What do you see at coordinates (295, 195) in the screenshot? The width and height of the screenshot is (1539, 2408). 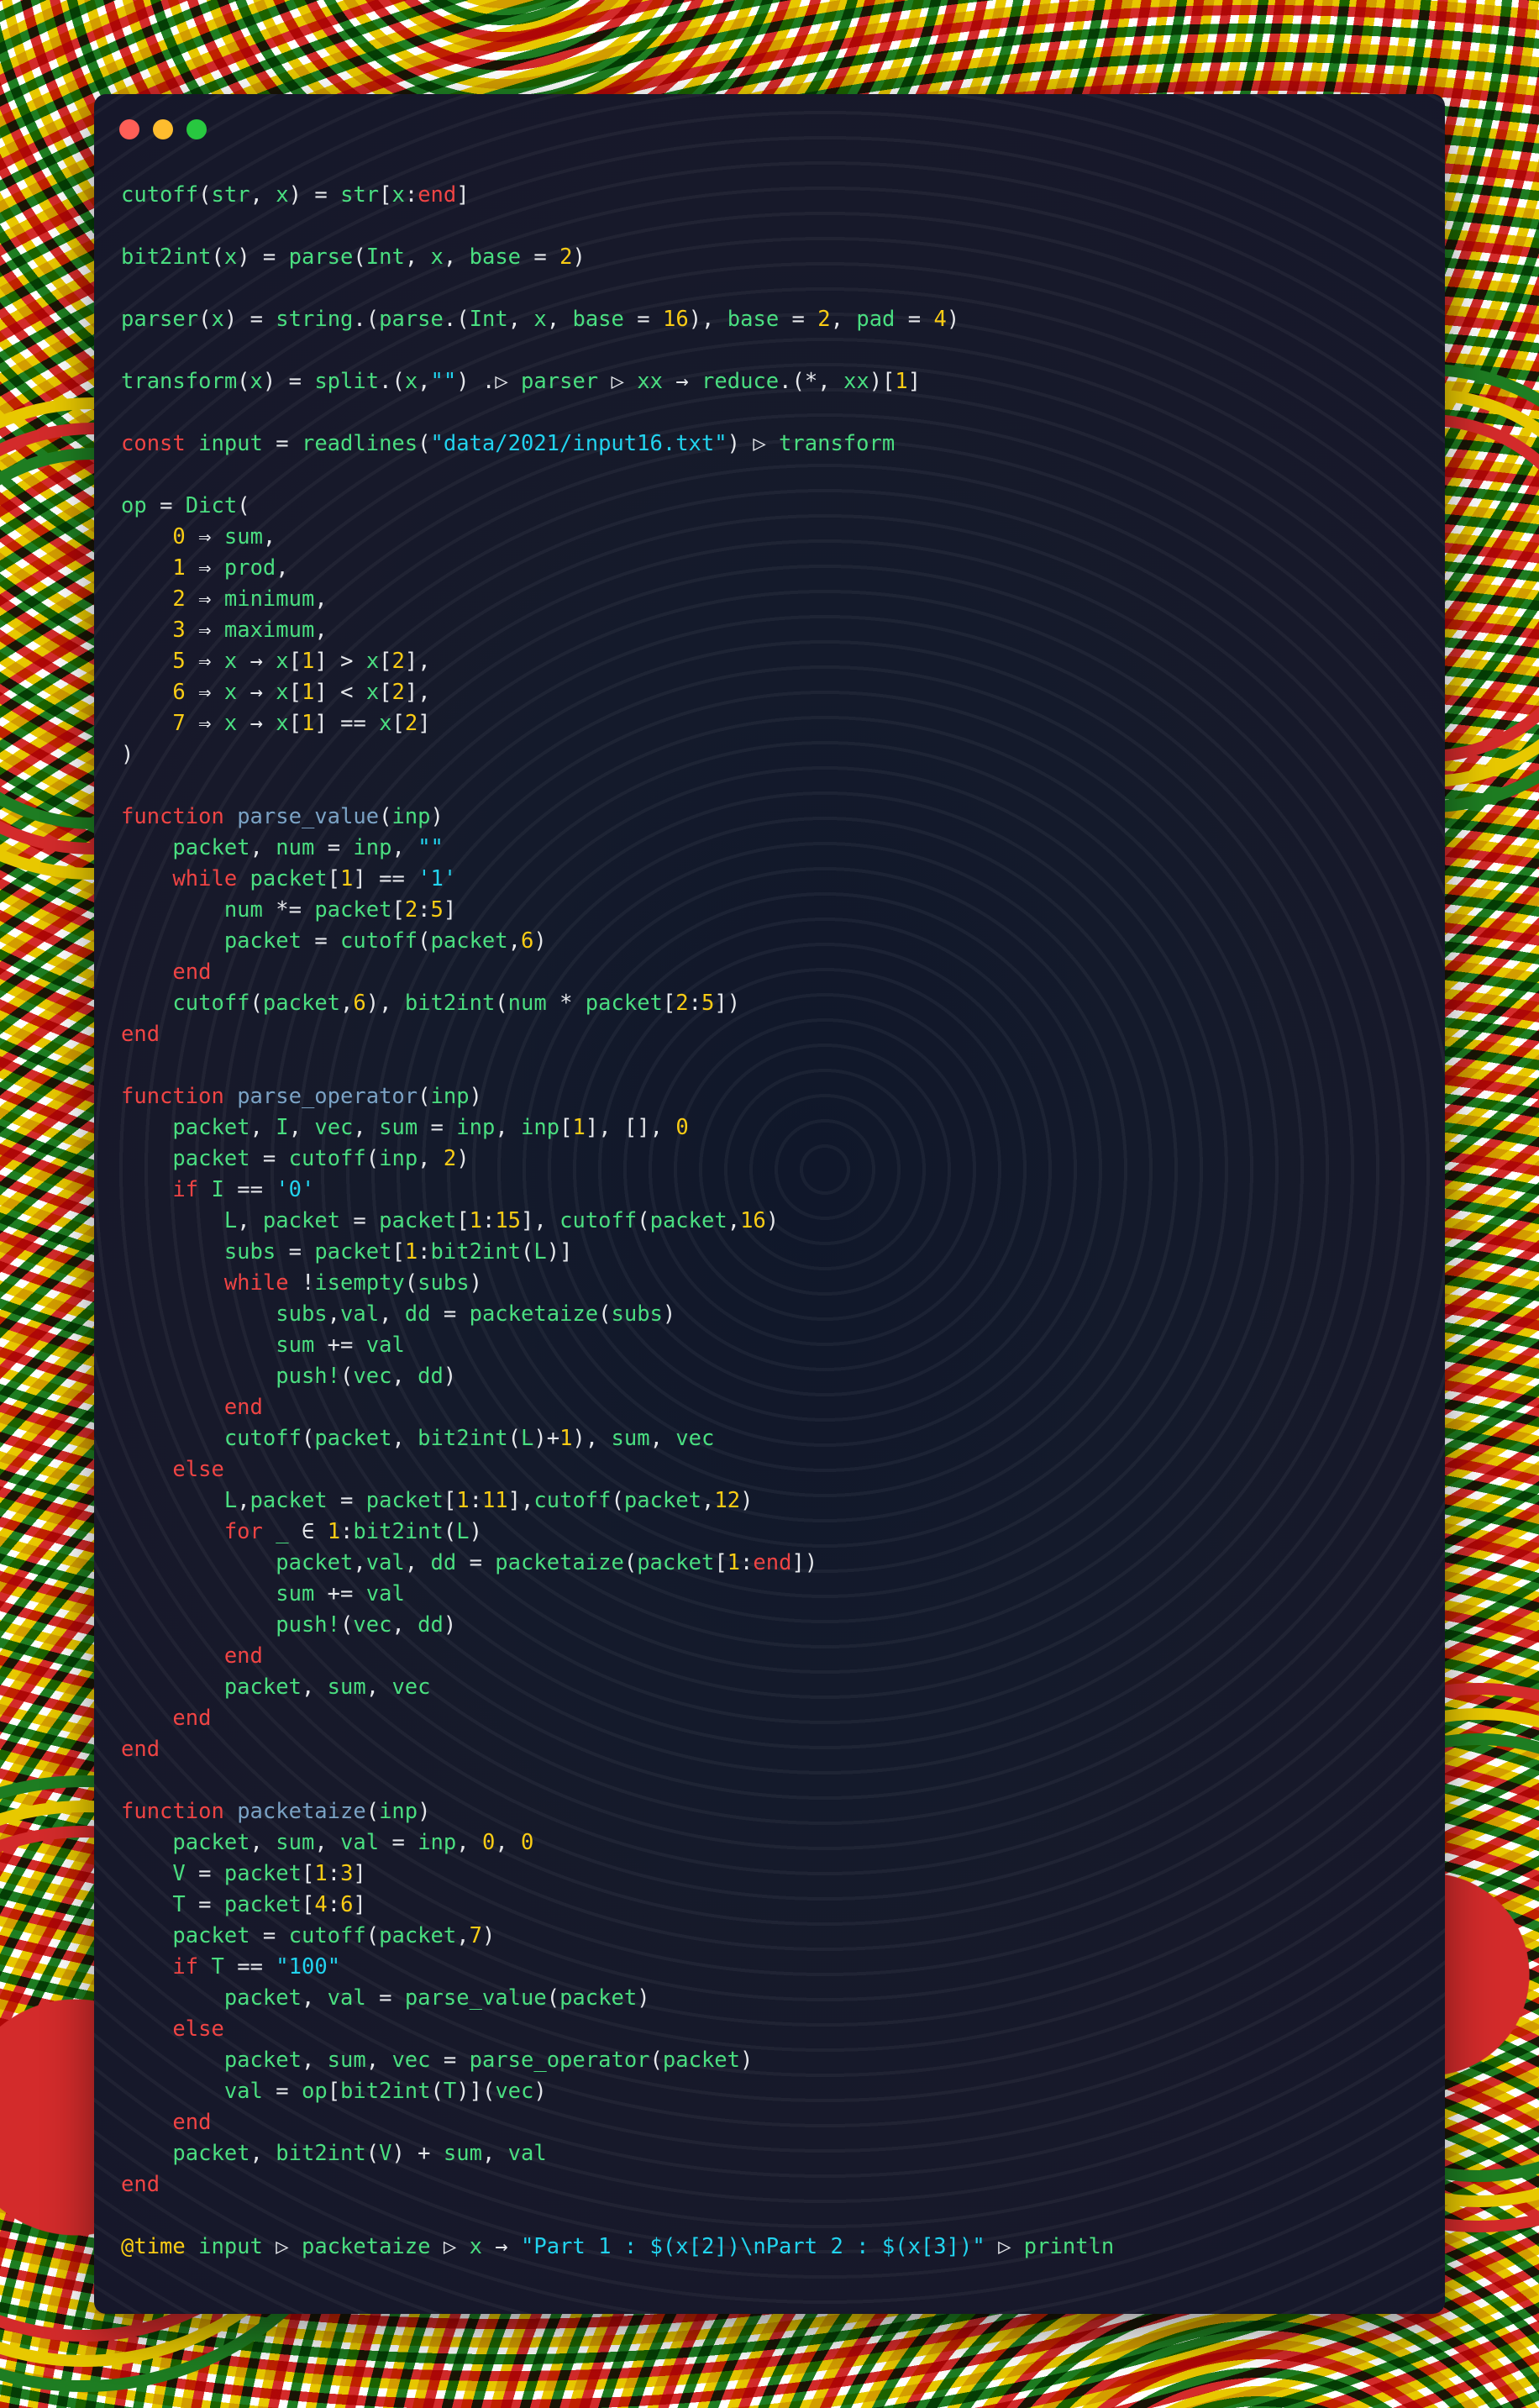 I see `code-line: cutoff(str, x) = str[x:end]` at bounding box center [295, 195].